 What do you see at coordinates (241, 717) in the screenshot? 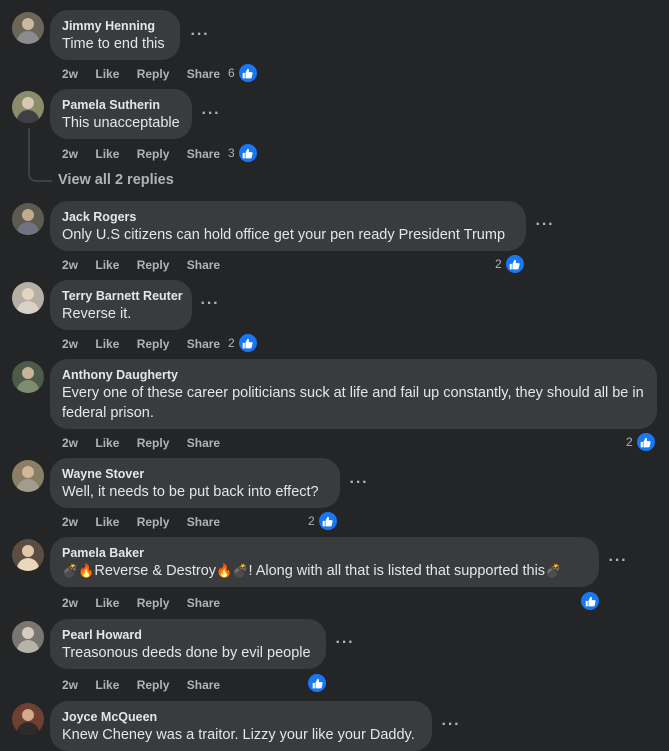
I see `commenter-name: Joyce McQueen` at bounding box center [241, 717].